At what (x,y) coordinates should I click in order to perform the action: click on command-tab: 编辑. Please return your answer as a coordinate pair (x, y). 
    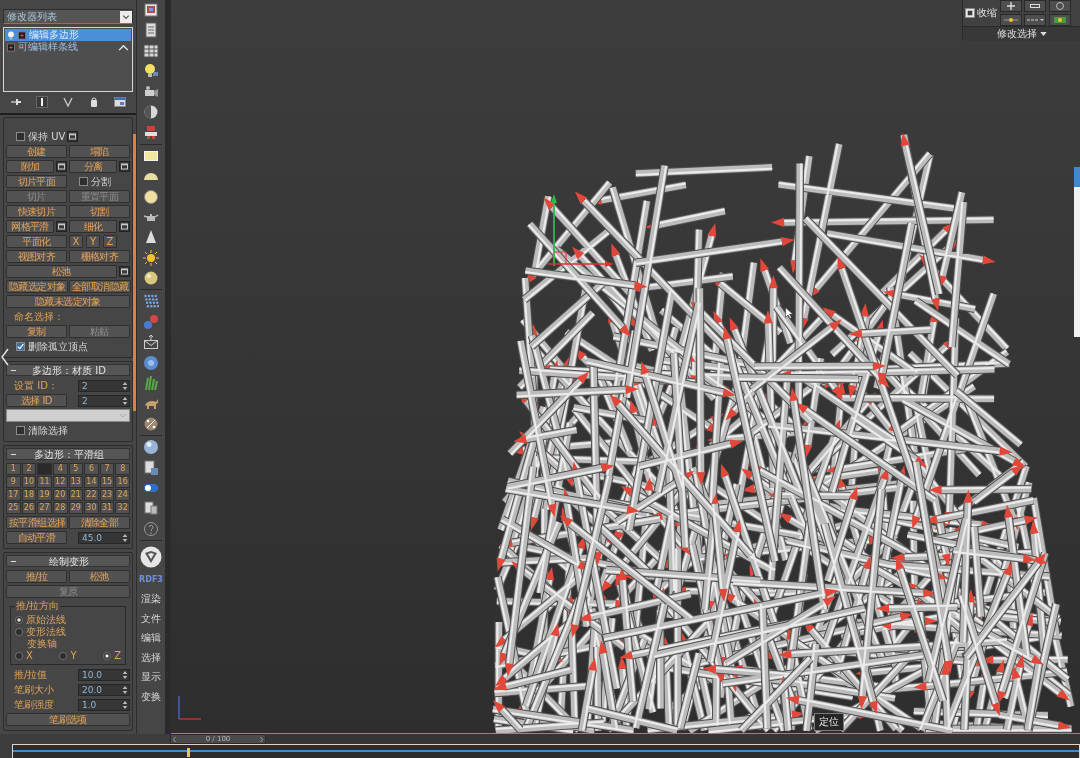
    Looking at the image, I should click on (151, 638).